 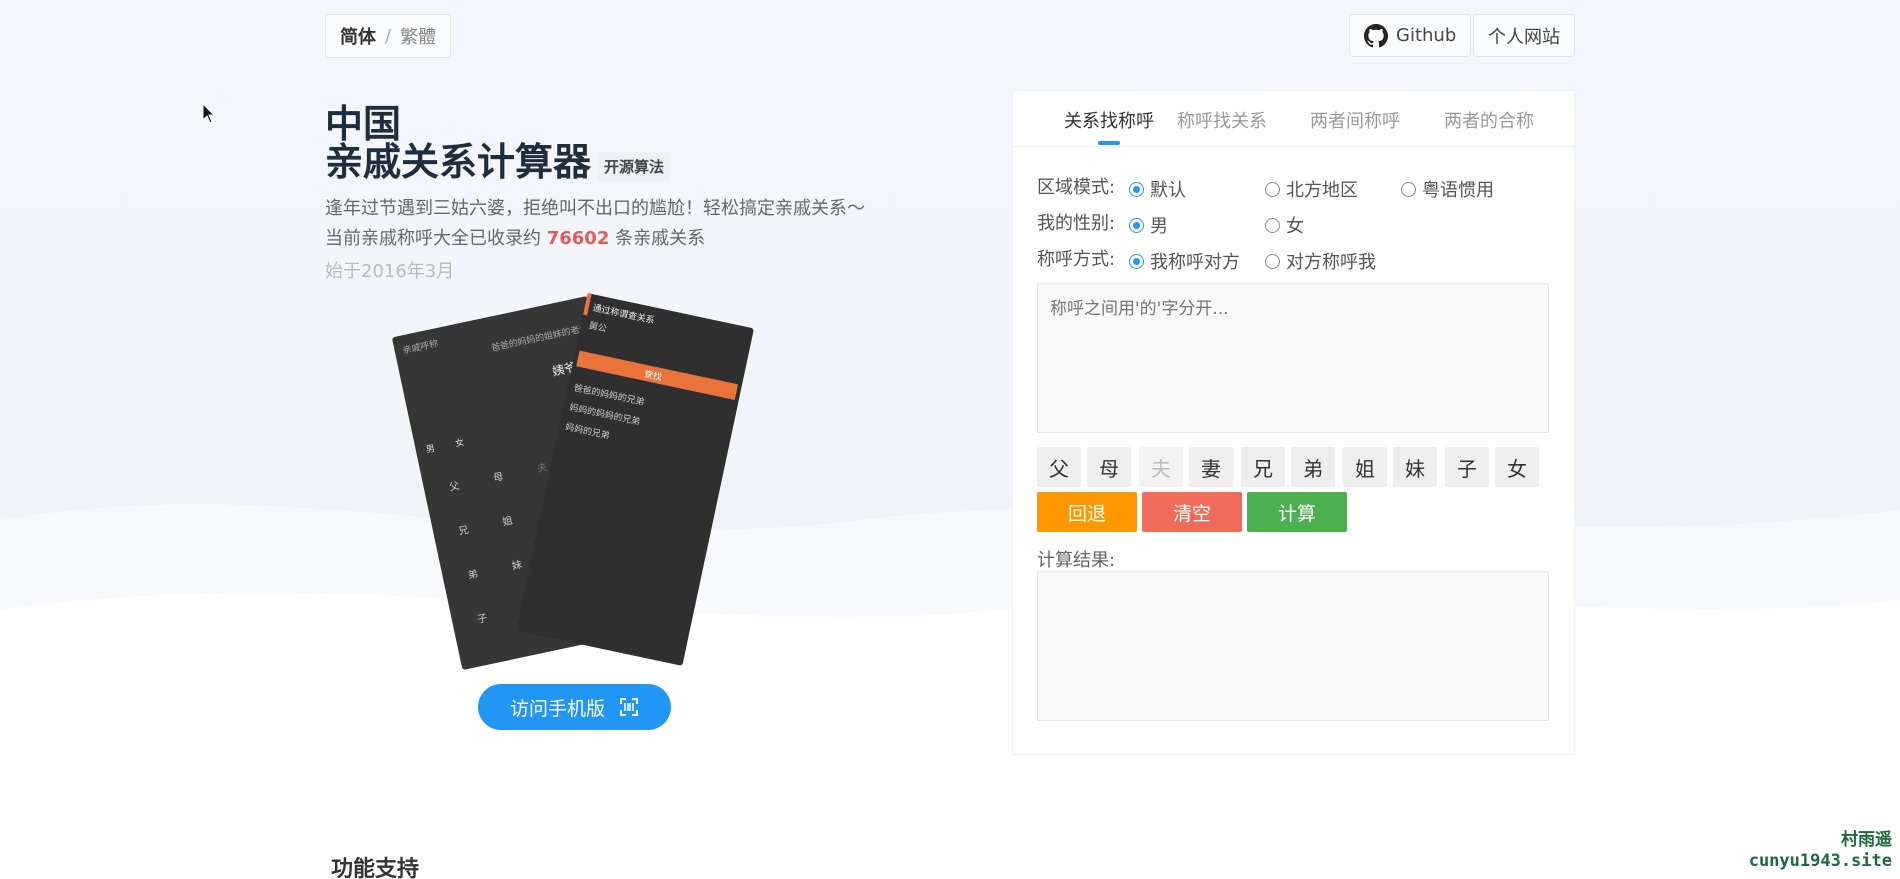 What do you see at coordinates (629, 707) in the screenshot?
I see `qrcode-scan-icon` at bounding box center [629, 707].